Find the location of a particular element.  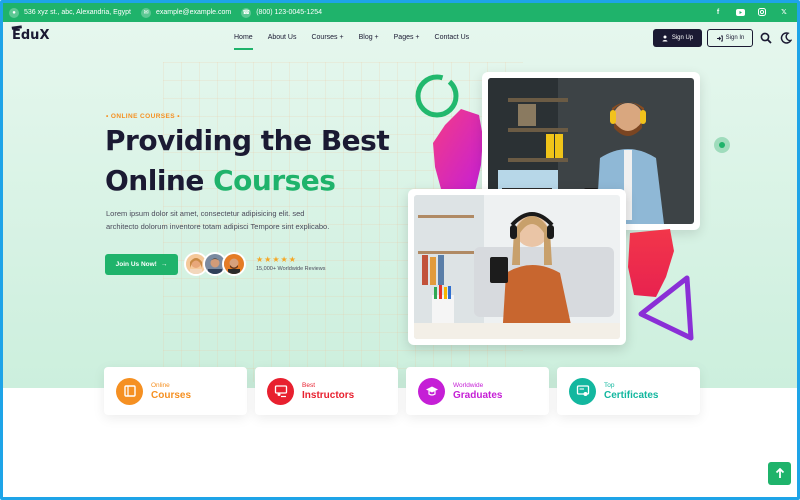

title-prefix: Online is located at coordinates (159, 180).